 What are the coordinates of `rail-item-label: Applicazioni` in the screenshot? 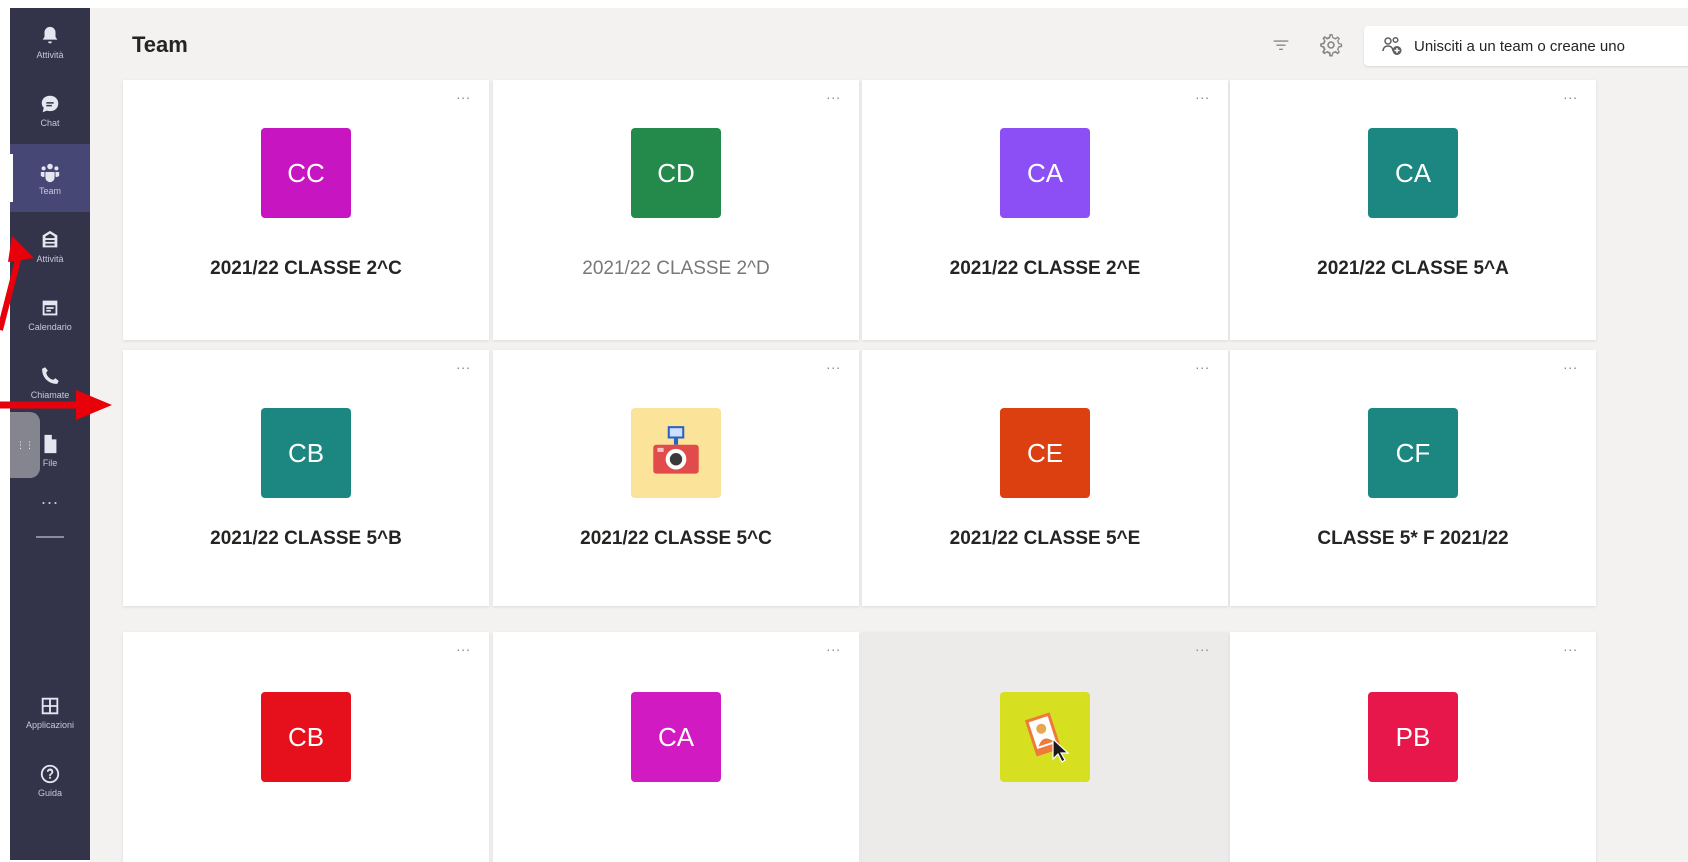 It's located at (50, 724).